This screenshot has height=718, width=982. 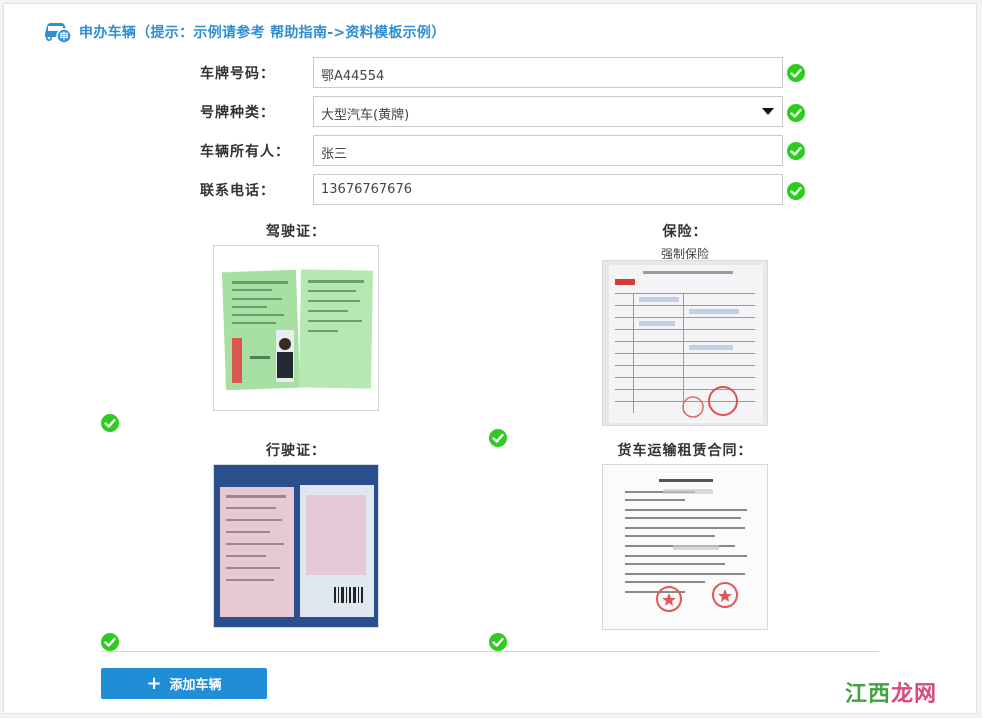 What do you see at coordinates (768, 111) in the screenshot?
I see `dropdown-caret-icon` at bounding box center [768, 111].